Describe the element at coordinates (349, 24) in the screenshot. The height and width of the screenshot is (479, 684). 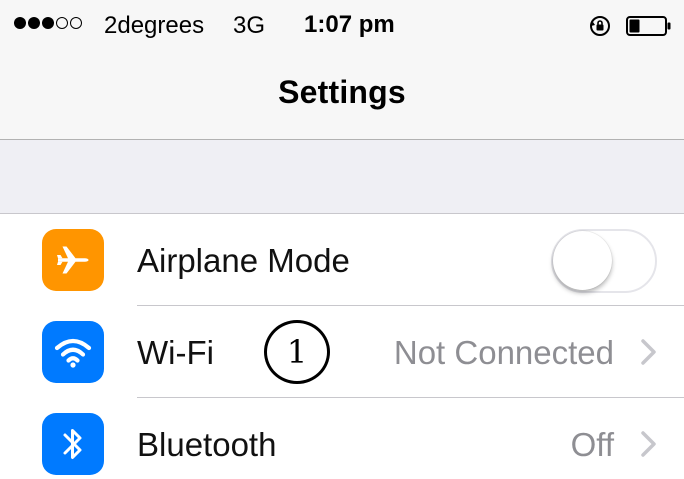
I see `status-time: 1:07 pm` at that location.